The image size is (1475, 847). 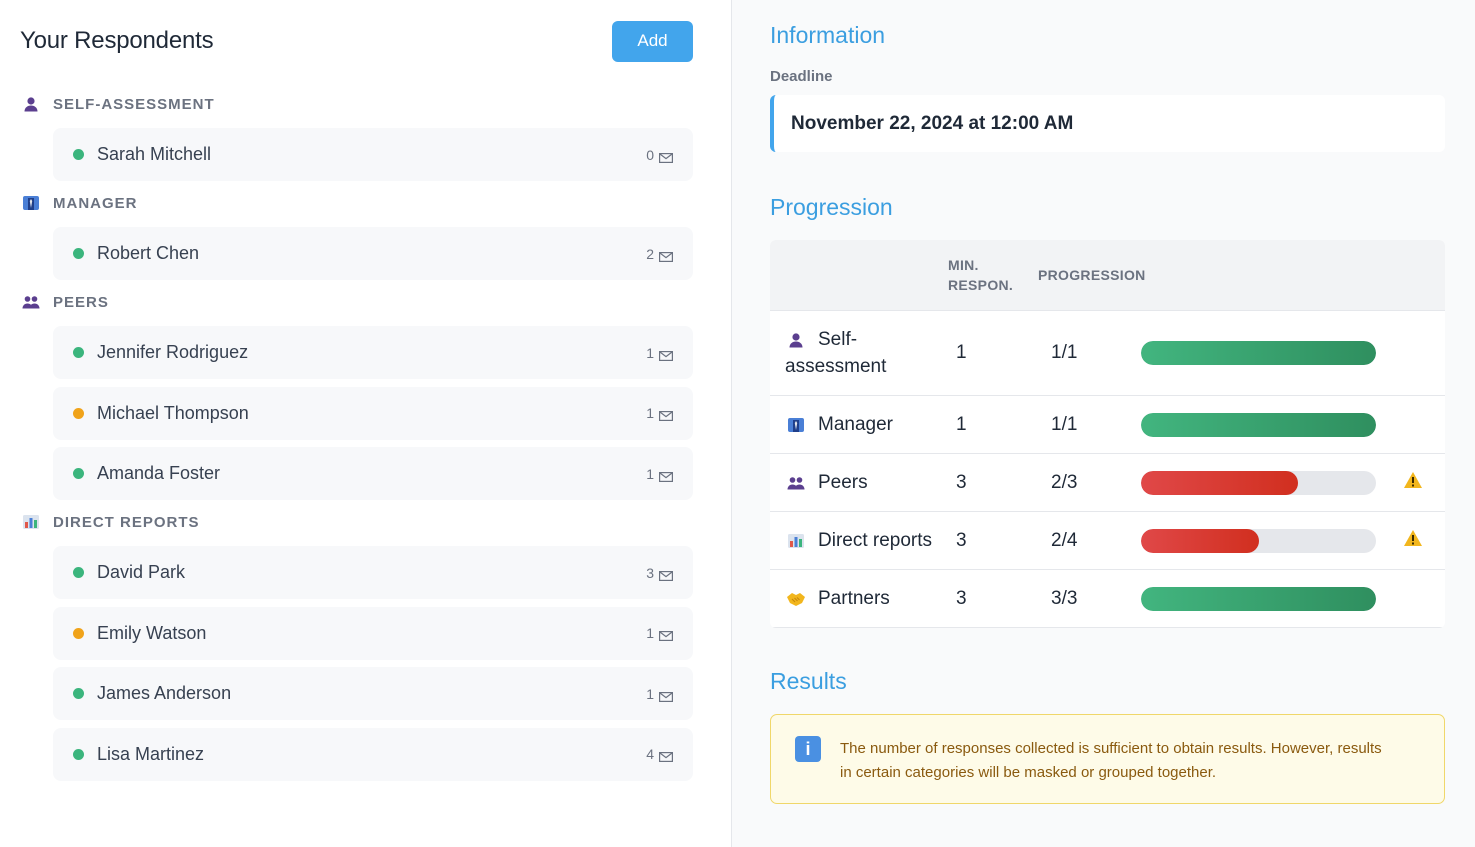 I want to click on header-min-line2: RESPON., so click(x=981, y=285).